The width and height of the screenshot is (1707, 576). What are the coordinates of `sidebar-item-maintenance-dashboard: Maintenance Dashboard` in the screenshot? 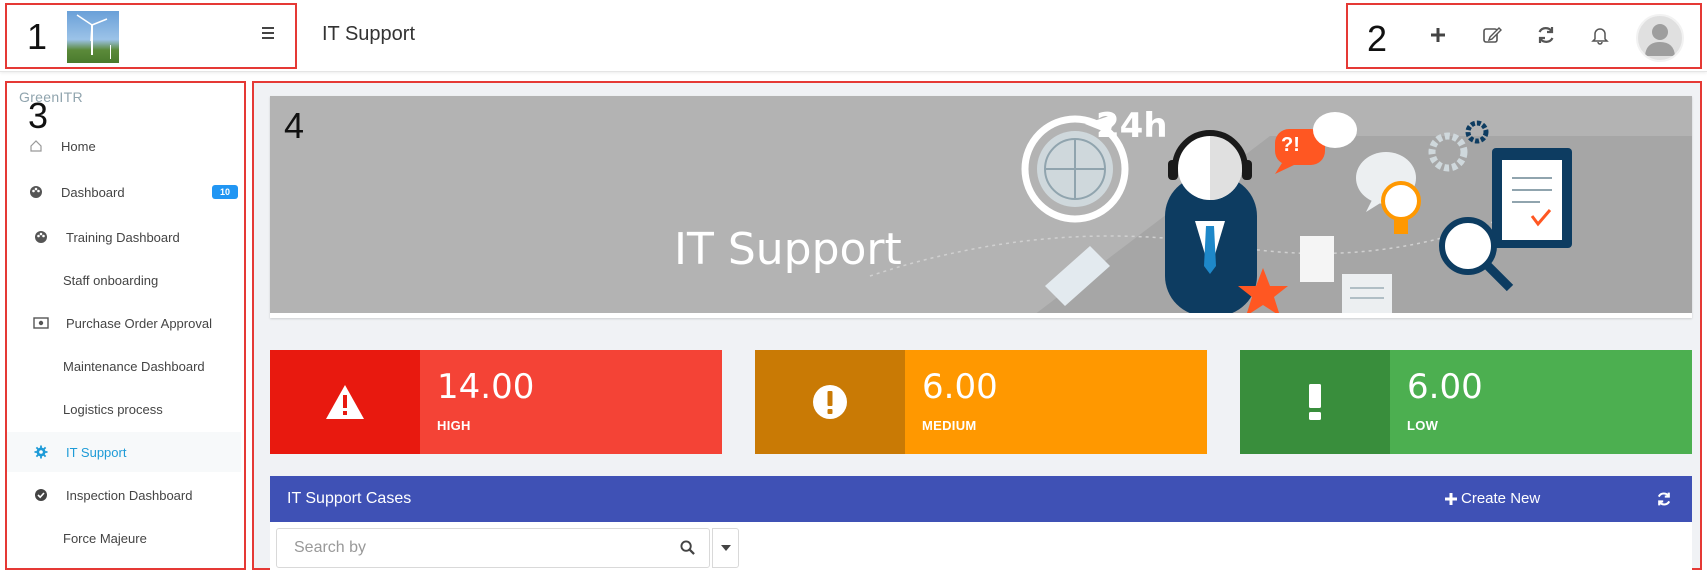 It's located at (124, 366).